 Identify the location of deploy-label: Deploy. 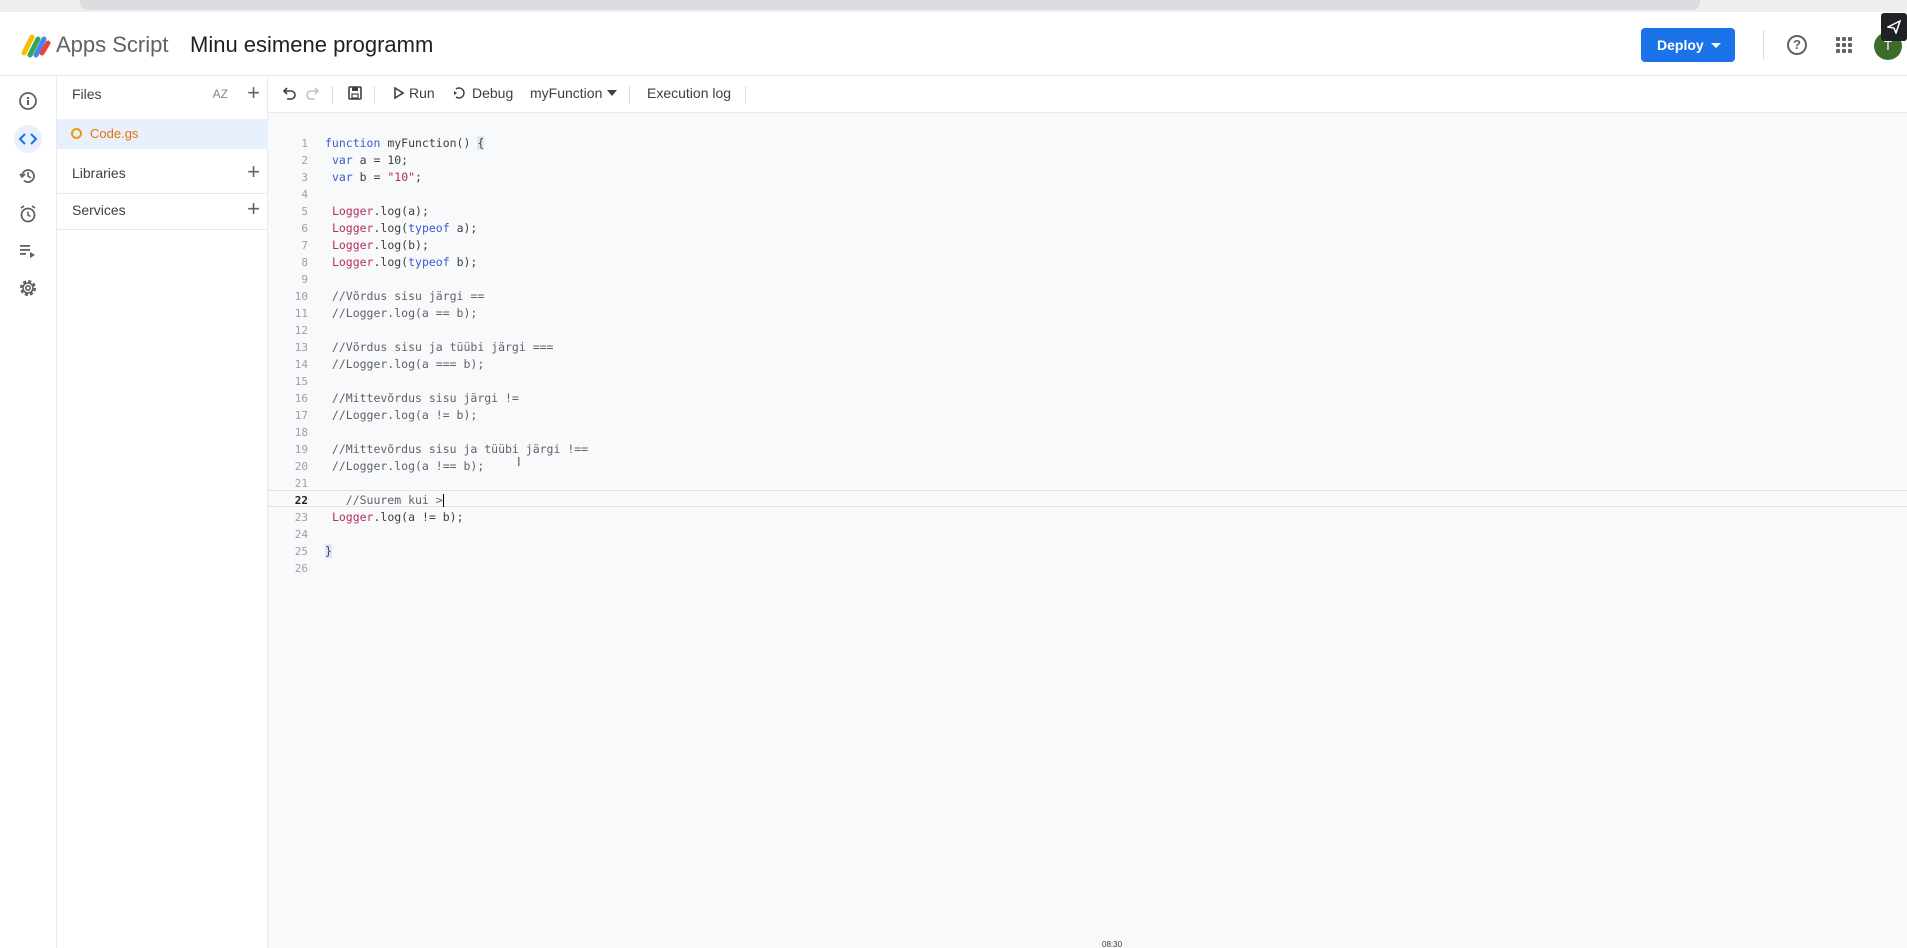
(1680, 45).